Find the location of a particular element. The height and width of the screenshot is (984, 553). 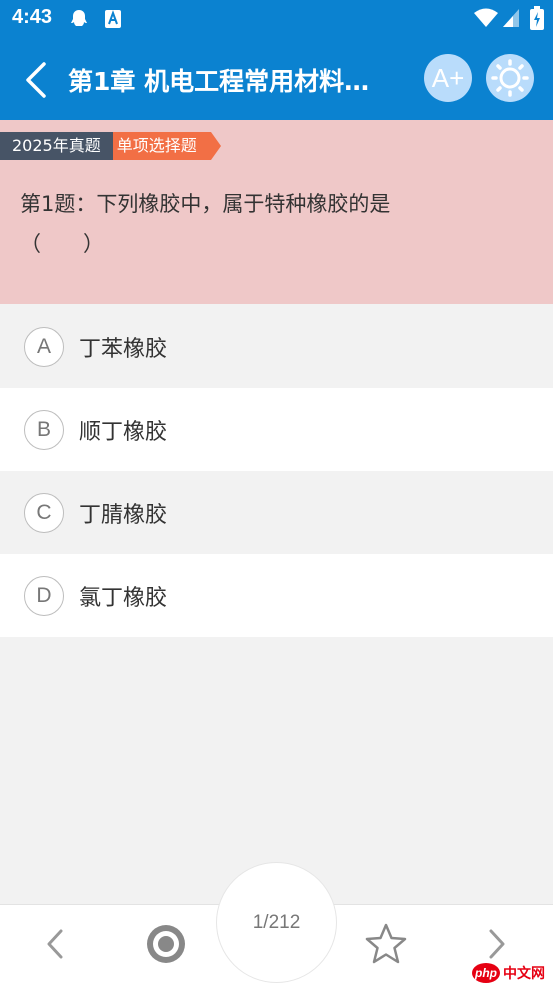

sun-settings-icon is located at coordinates (510, 78).